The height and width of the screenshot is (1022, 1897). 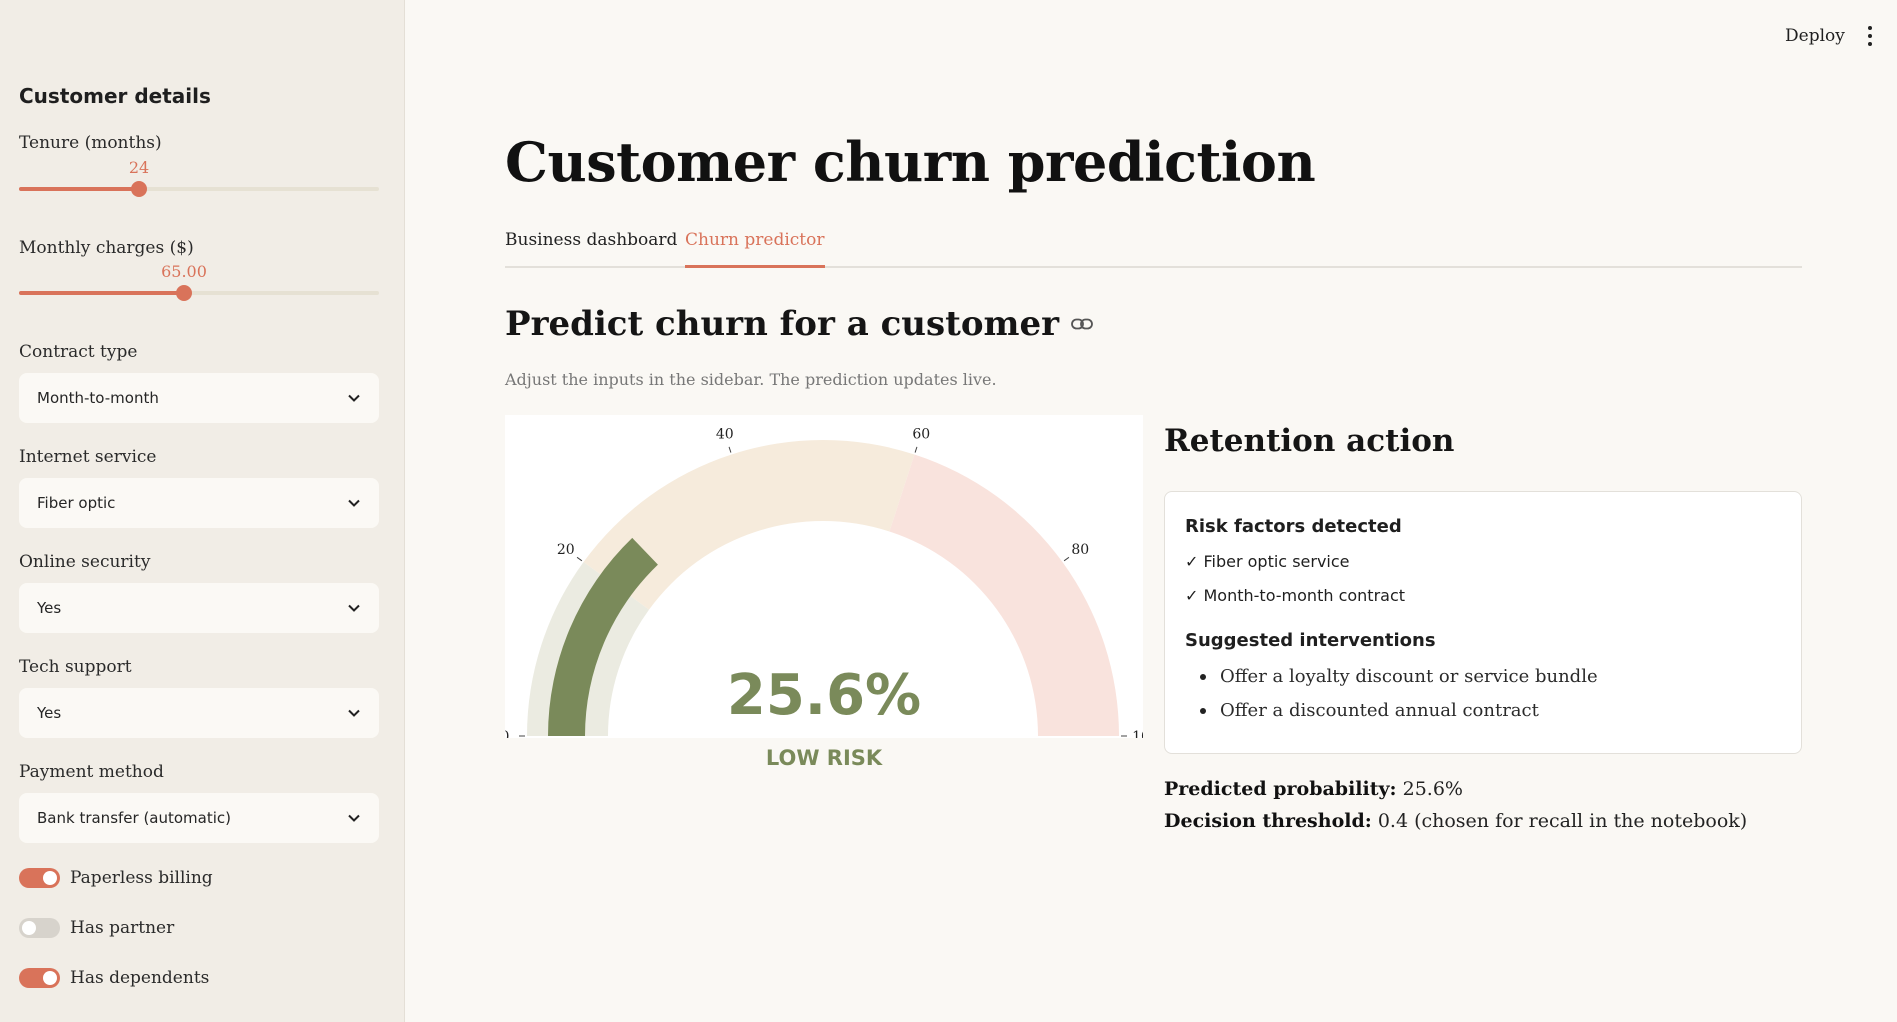 I want to click on retention-title: Retention action, so click(x=1309, y=441).